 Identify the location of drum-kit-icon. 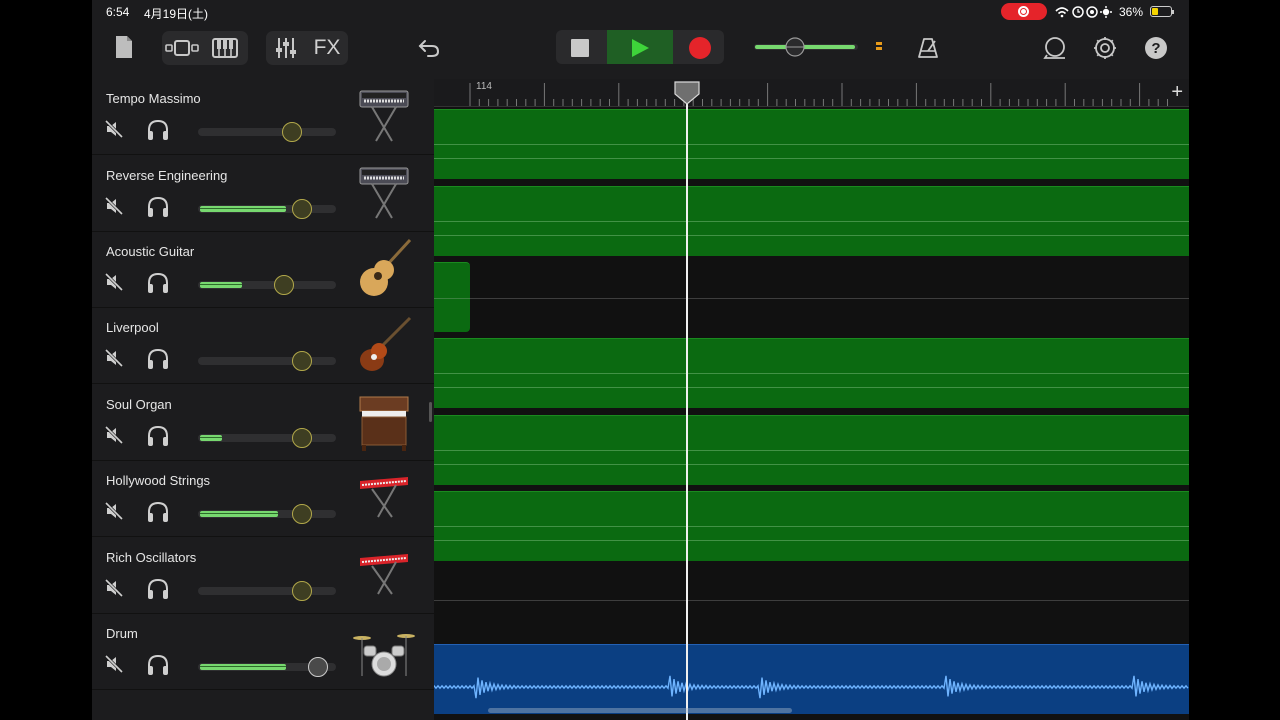
(384, 651).